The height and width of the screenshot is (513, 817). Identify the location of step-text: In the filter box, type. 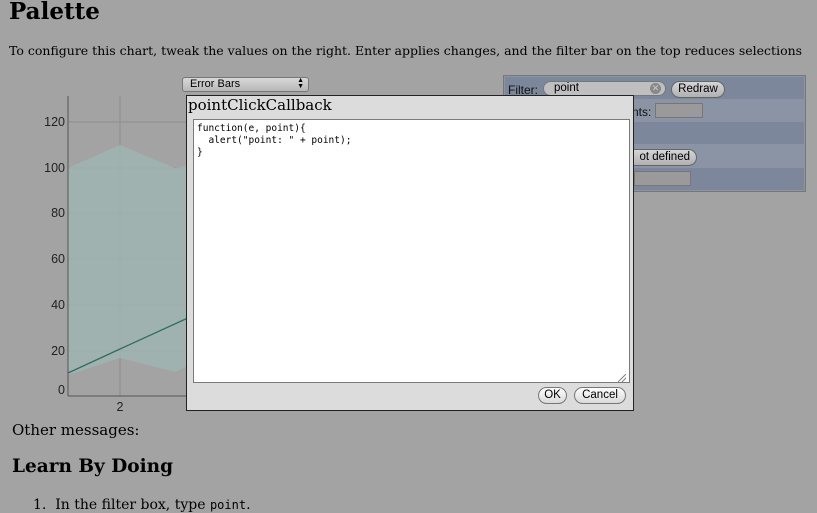
(132, 505).